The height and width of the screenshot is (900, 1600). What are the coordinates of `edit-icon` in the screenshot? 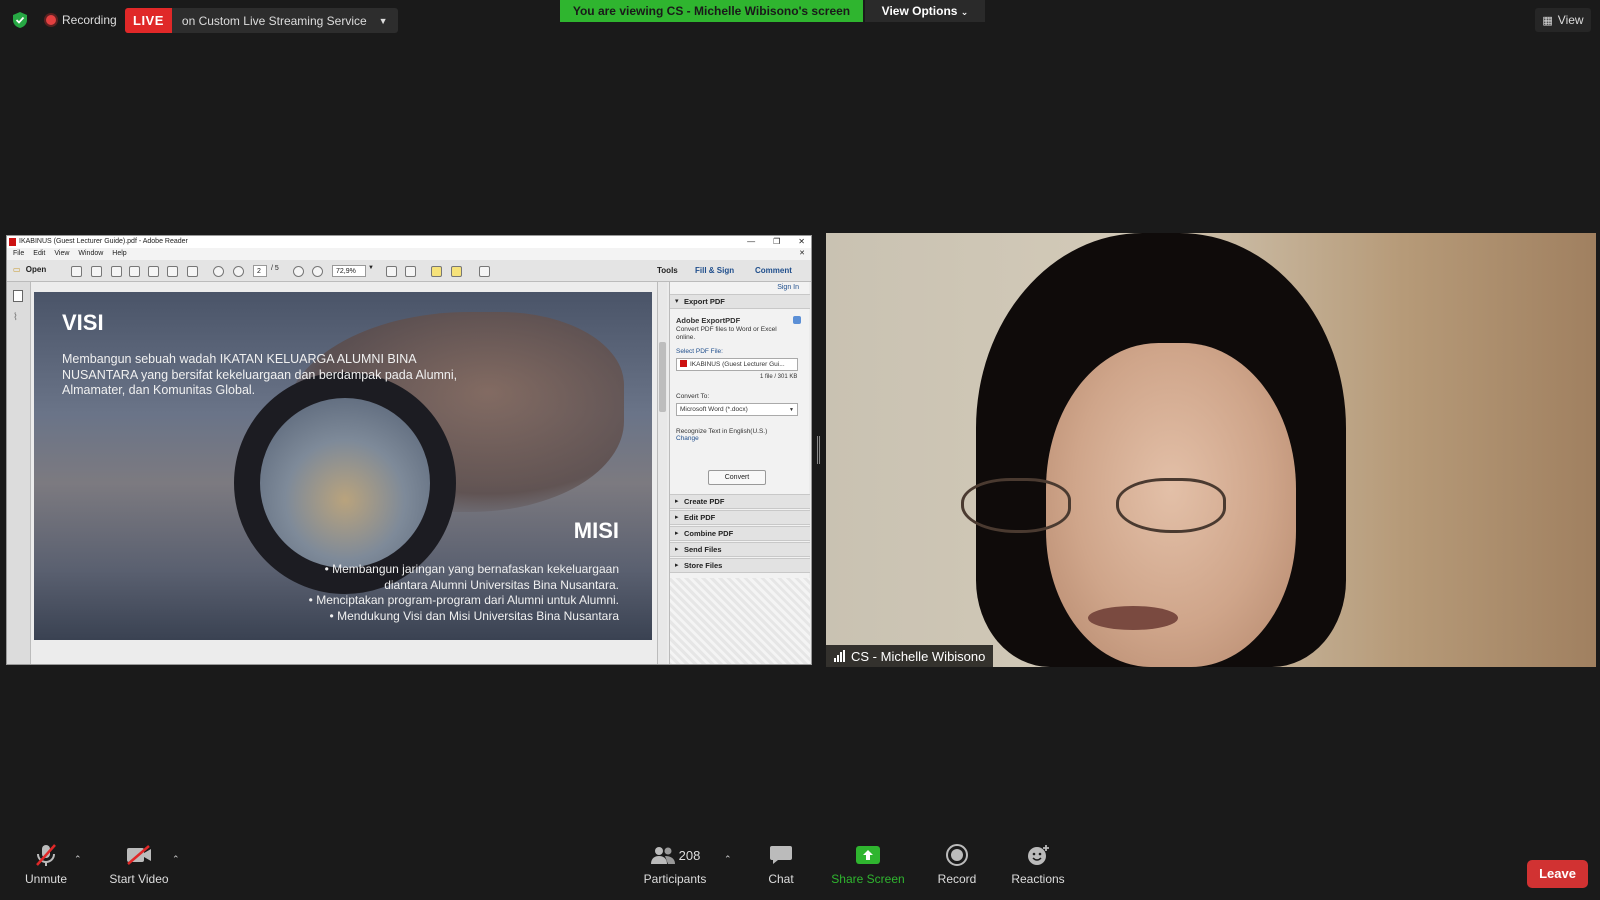 It's located at (116, 271).